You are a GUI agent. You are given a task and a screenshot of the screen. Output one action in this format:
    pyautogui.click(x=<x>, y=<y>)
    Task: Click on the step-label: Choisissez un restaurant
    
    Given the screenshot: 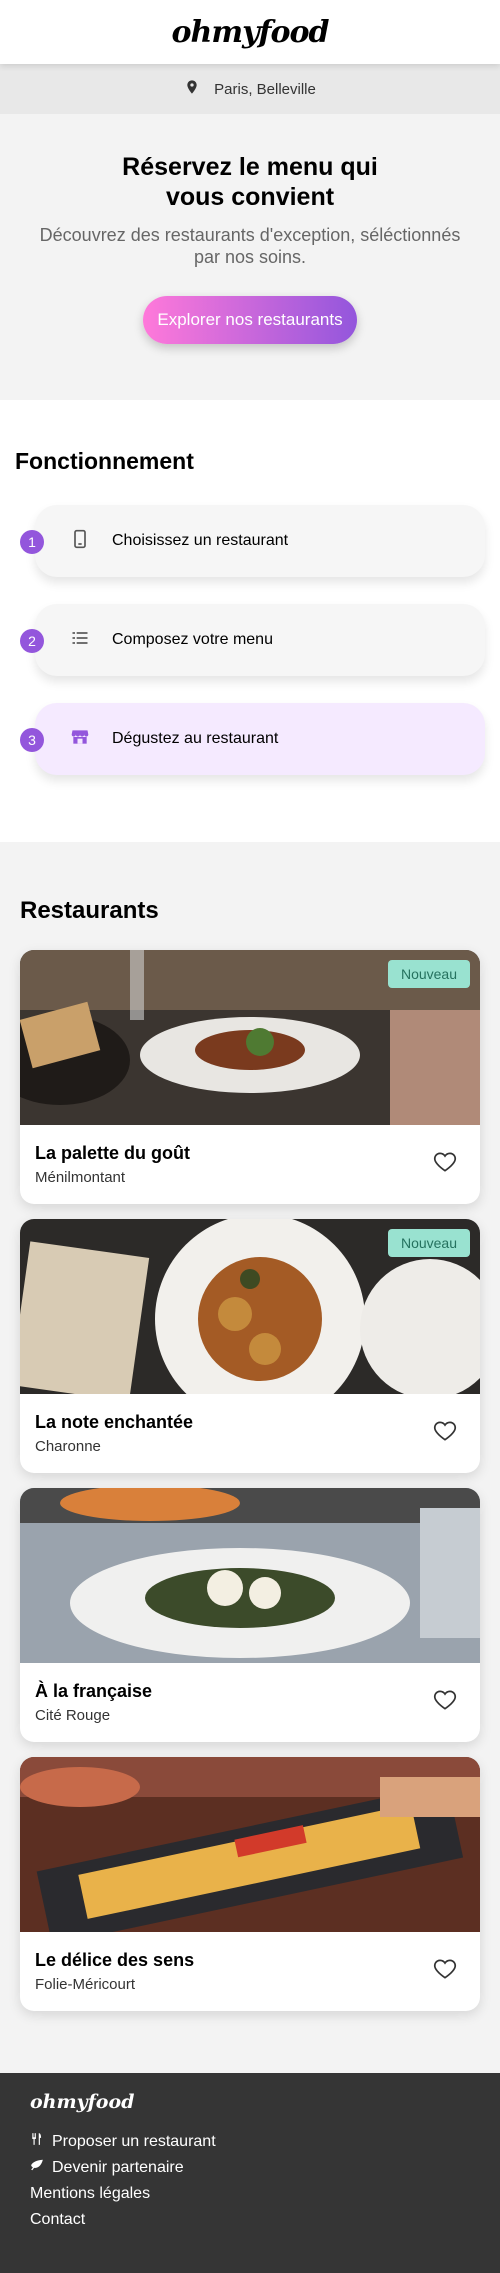 What is the action you would take?
    pyautogui.click(x=200, y=540)
    